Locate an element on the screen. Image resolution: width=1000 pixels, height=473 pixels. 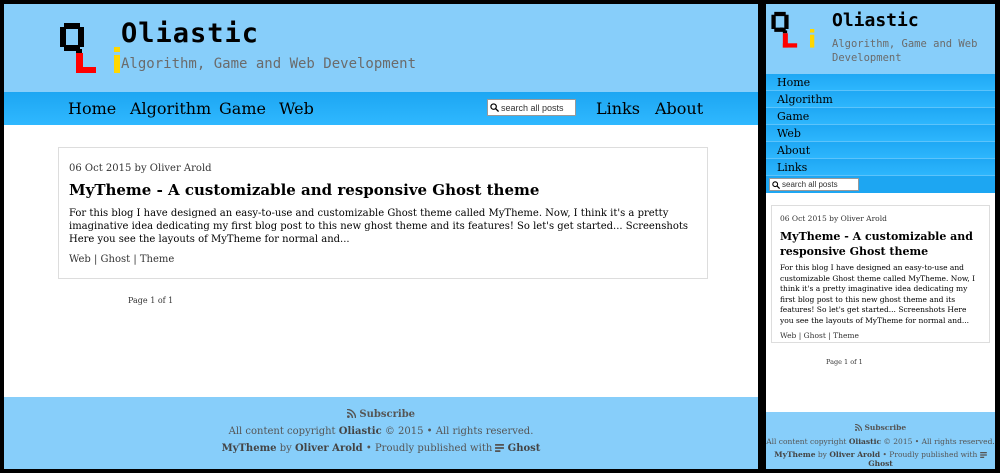
tag-web: Web is located at coordinates (80, 259).